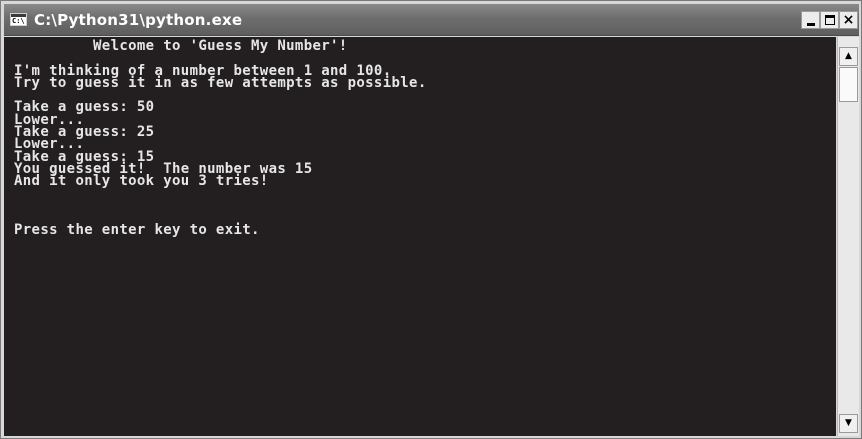 The width and height of the screenshot is (862, 439). What do you see at coordinates (811, 24) in the screenshot?
I see `minimize-icon` at bounding box center [811, 24].